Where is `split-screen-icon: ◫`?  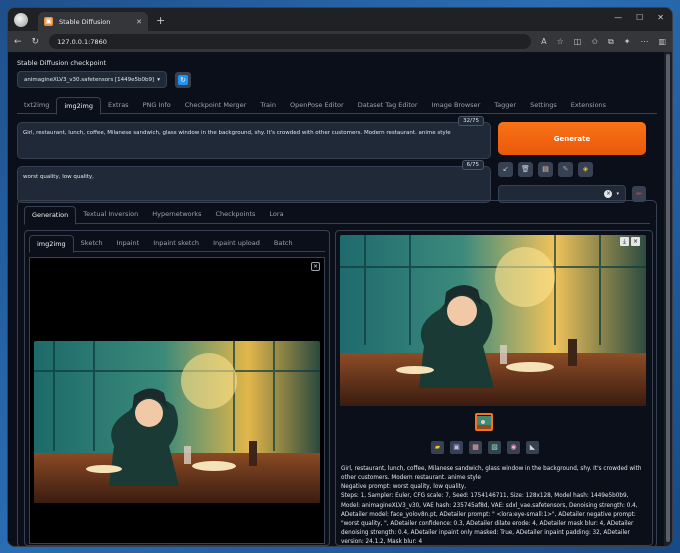
split-screen-icon: ◫ is located at coordinates (578, 42).